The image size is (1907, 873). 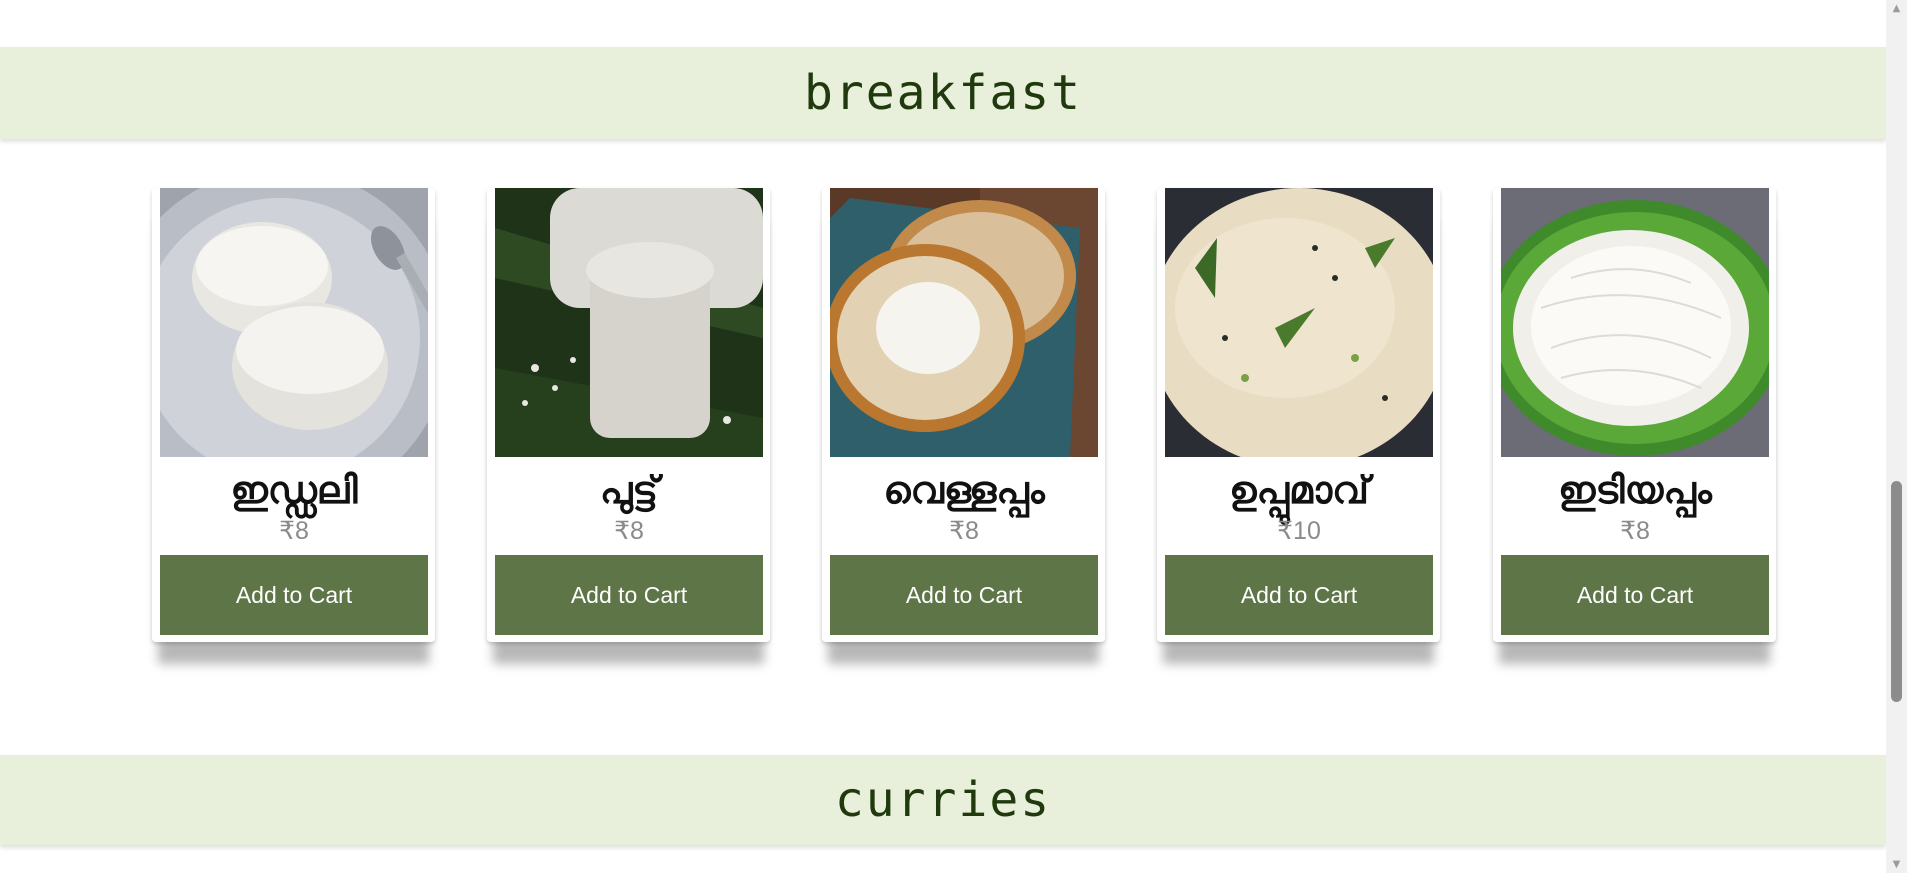 I want to click on section-banner-curries: curries, so click(x=943, y=800).